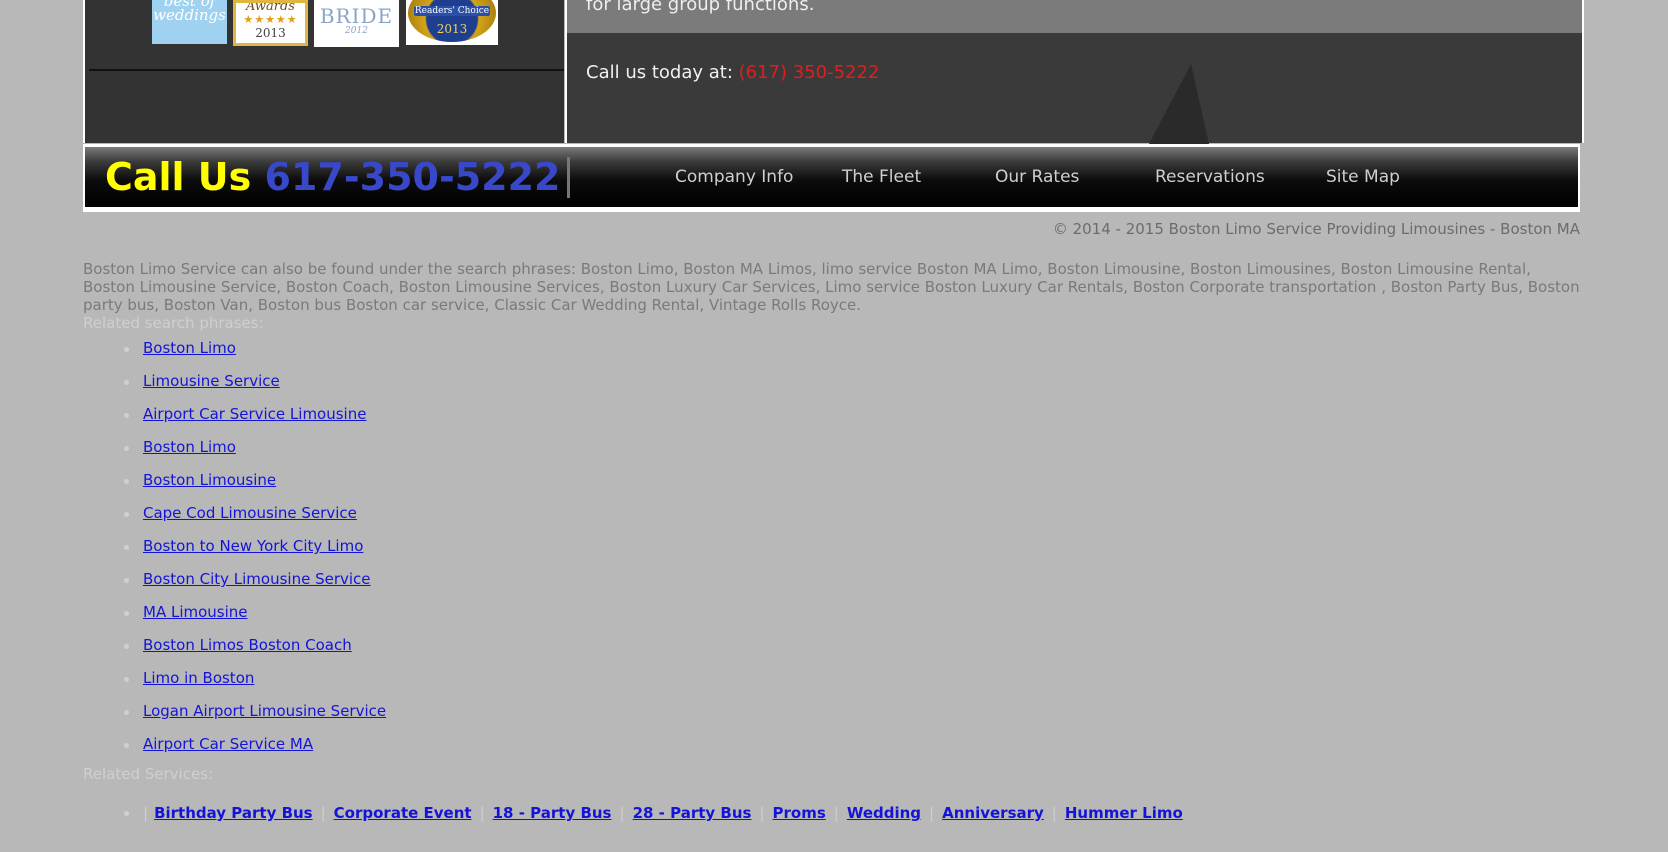 The height and width of the screenshot is (852, 1668). What do you see at coordinates (838, 711) in the screenshot?
I see `list-item: Logan Airport Limousine Service` at bounding box center [838, 711].